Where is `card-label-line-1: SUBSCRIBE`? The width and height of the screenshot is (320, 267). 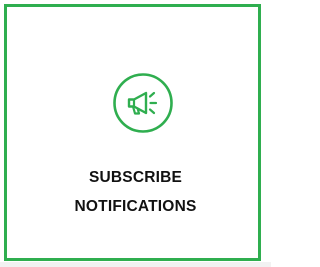
card-label-line-1: SUBSCRIBE is located at coordinates (135, 177).